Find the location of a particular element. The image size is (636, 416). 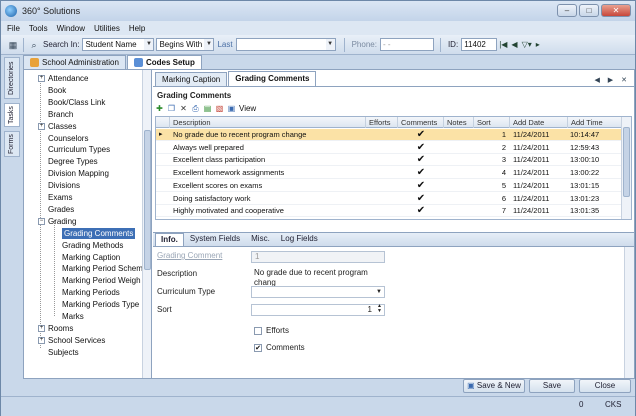

table-row: Always well prepared ✔ 2 11/24/2011 12:59:43 is located at coordinates (389, 148).